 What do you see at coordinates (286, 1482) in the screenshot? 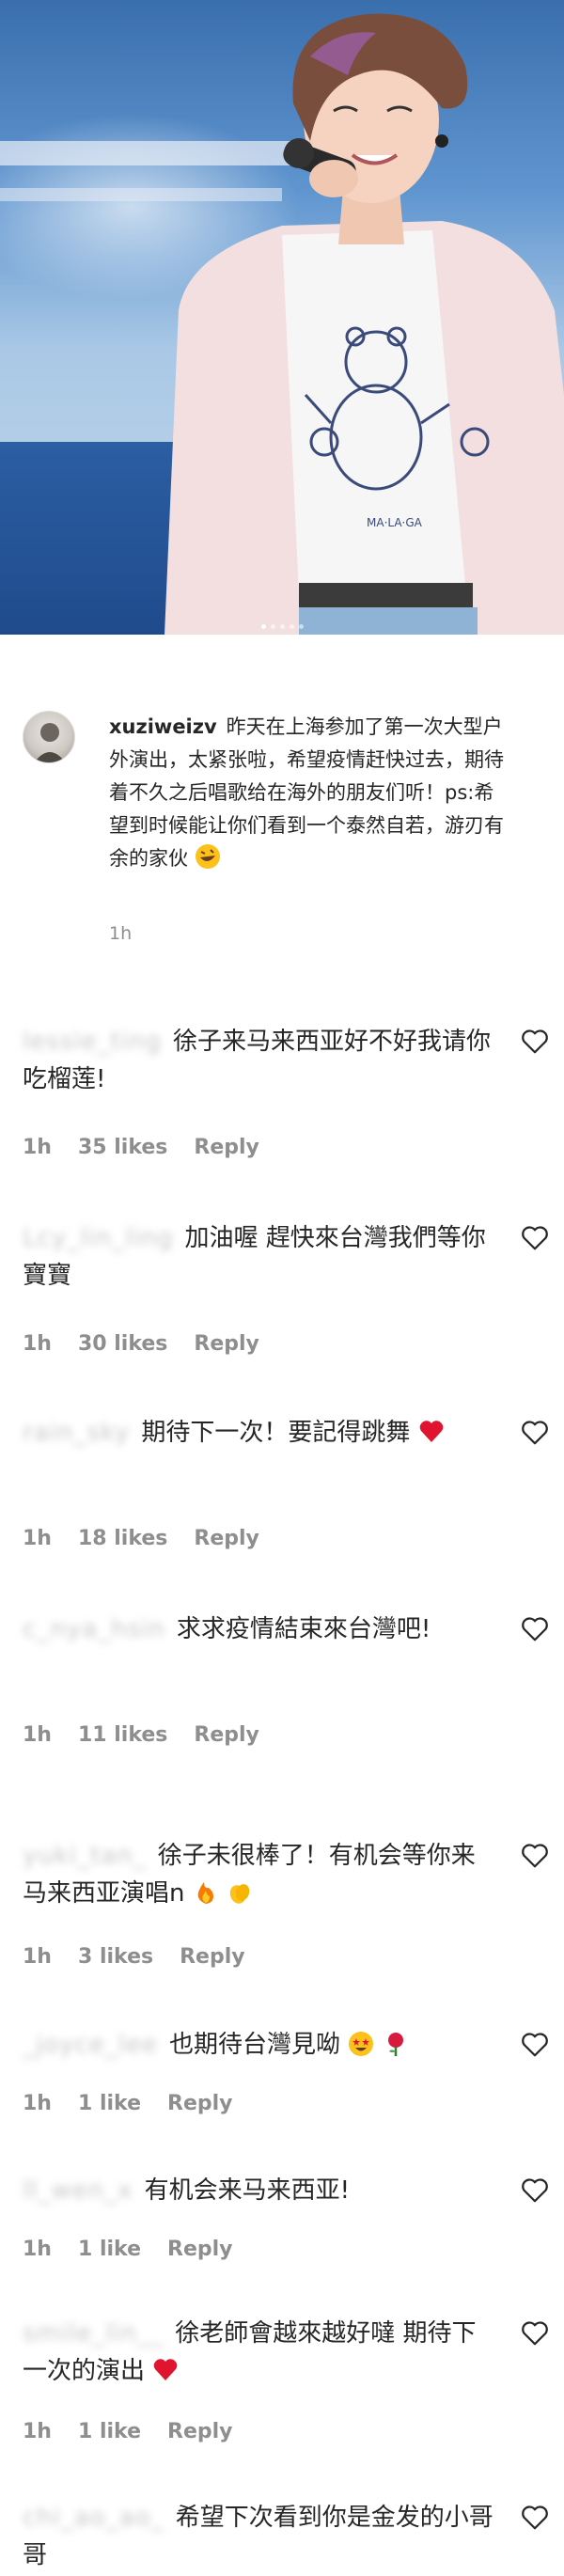
I see `comment-item: rain_sky 期待下一次！要記得跳舞 1h 18 likes Reply` at bounding box center [286, 1482].